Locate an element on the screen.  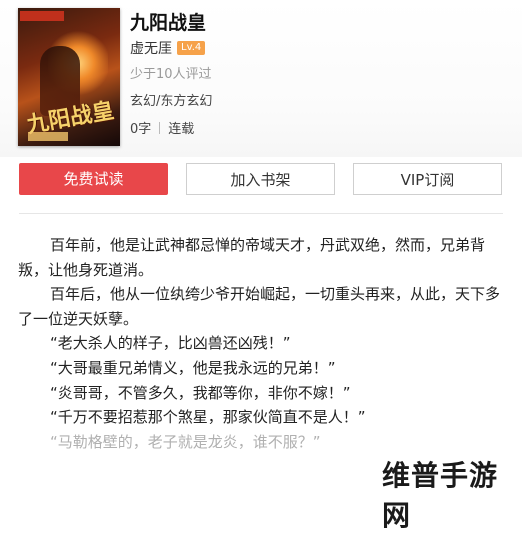
stats-divider is located at coordinates (160, 127).